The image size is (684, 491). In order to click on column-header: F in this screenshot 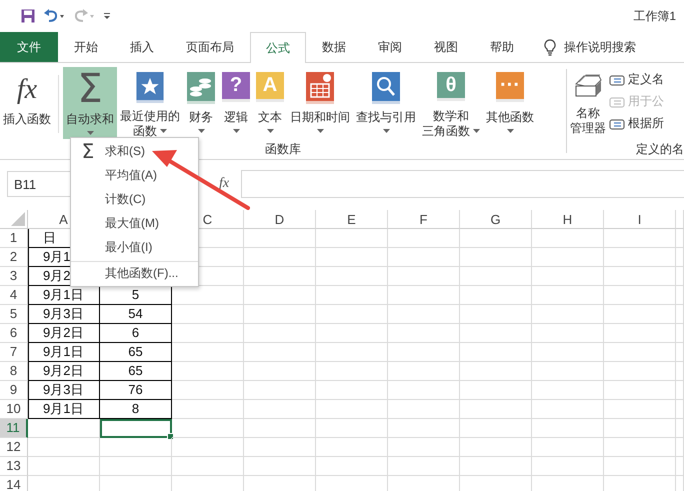, I will do `click(424, 219)`.